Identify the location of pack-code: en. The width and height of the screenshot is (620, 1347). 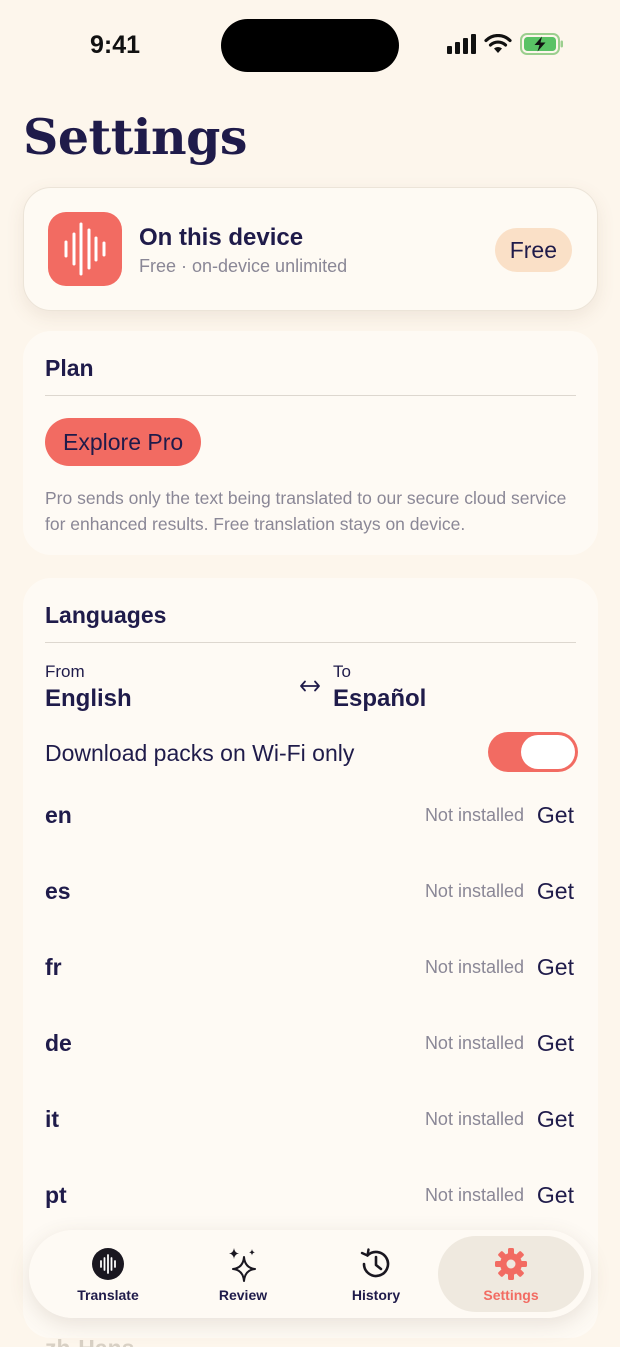
(58, 815).